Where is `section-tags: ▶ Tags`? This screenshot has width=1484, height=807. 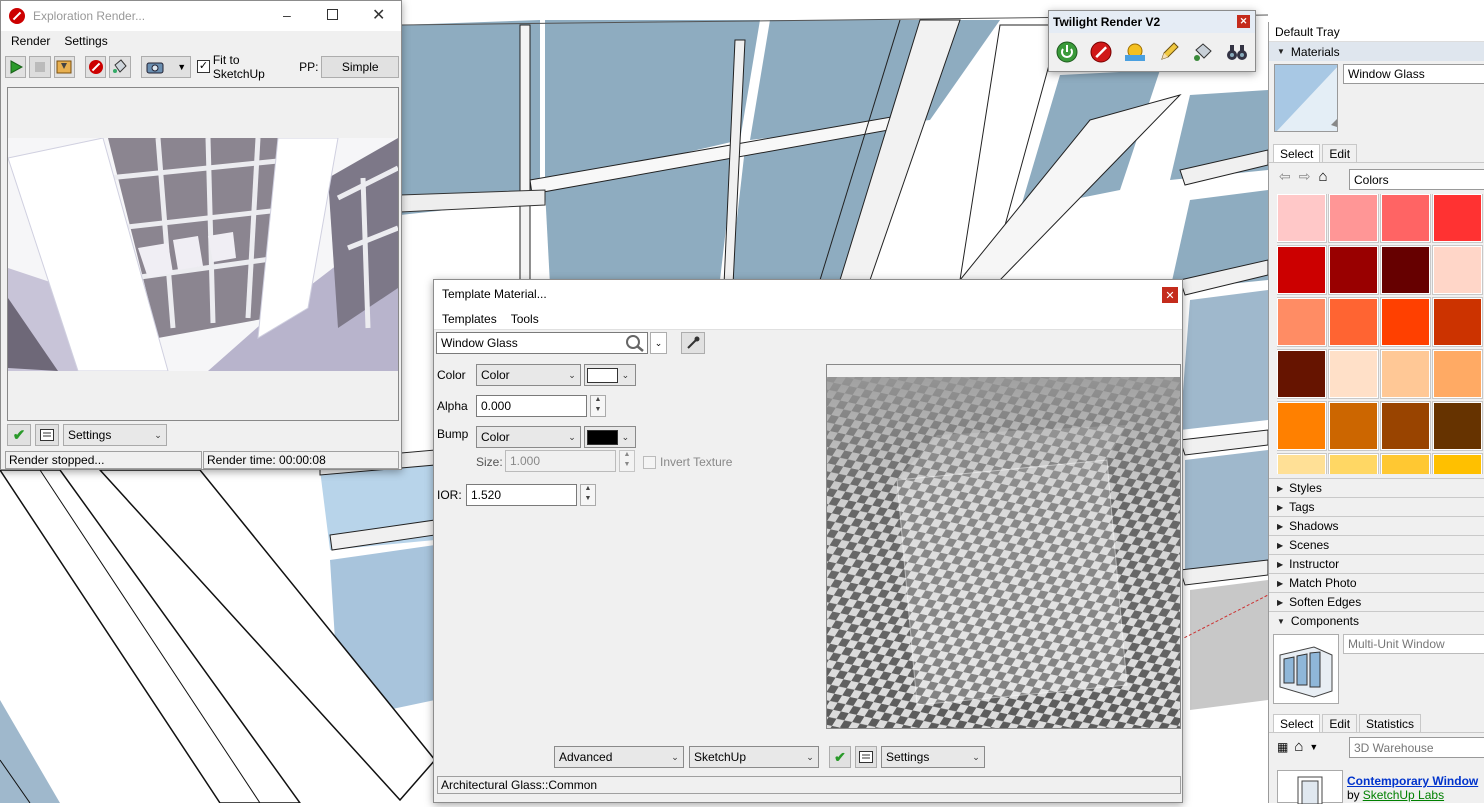
section-tags: ▶ Tags is located at coordinates (1376, 506).